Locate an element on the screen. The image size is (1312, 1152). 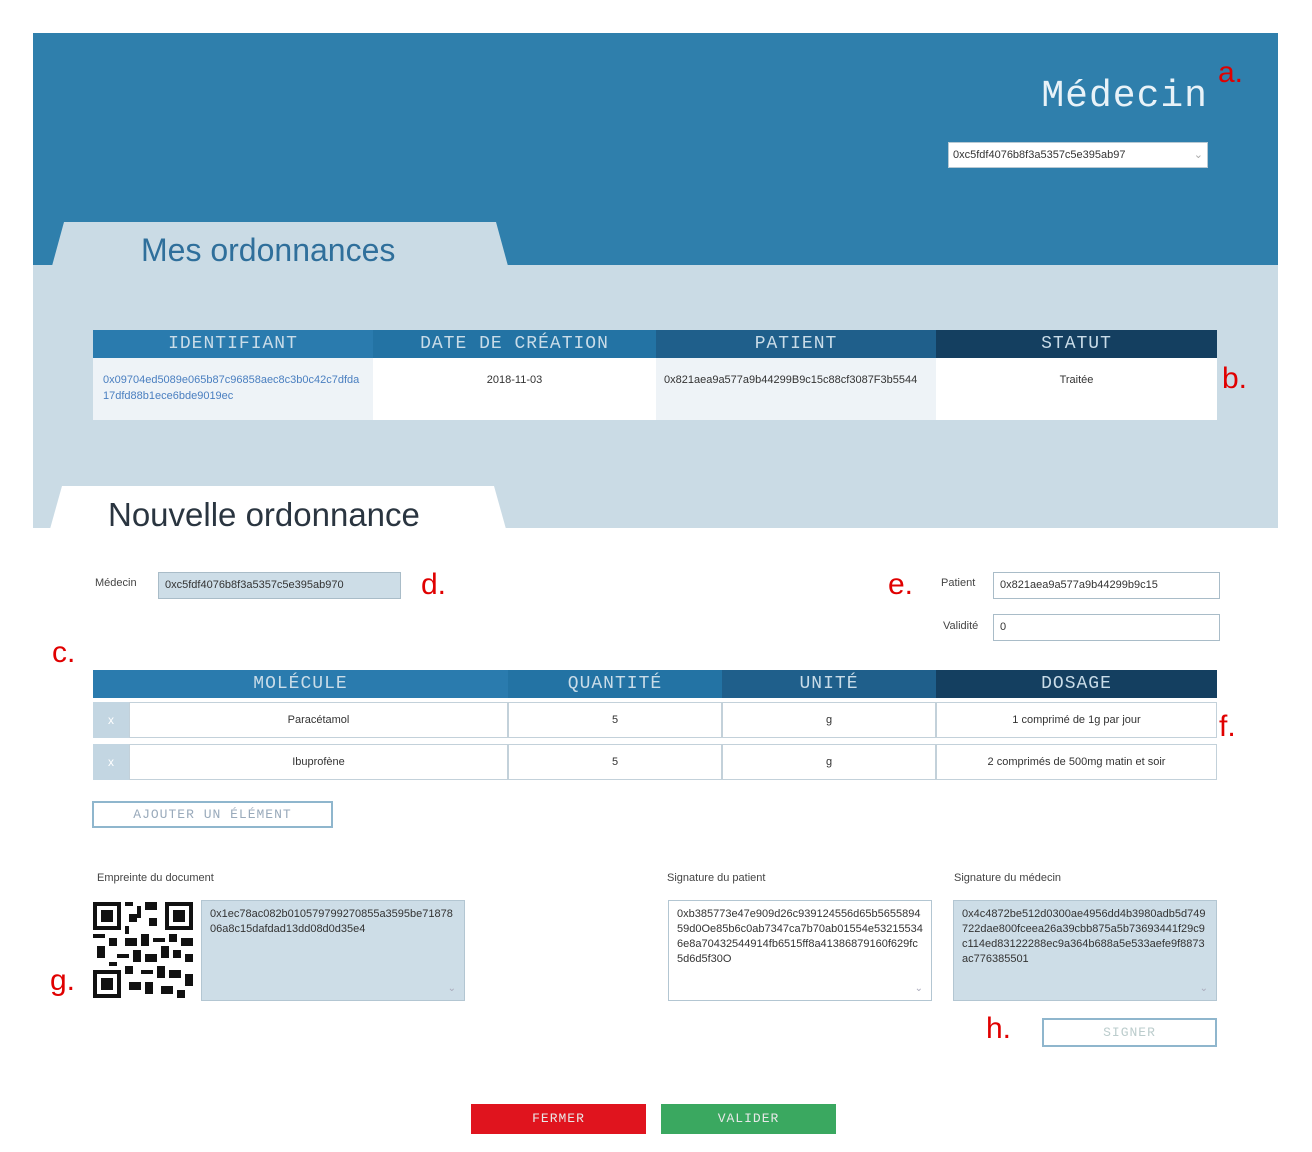
dosage-input: 1 comprimé de 1g par jour is located at coordinates (1076, 720).